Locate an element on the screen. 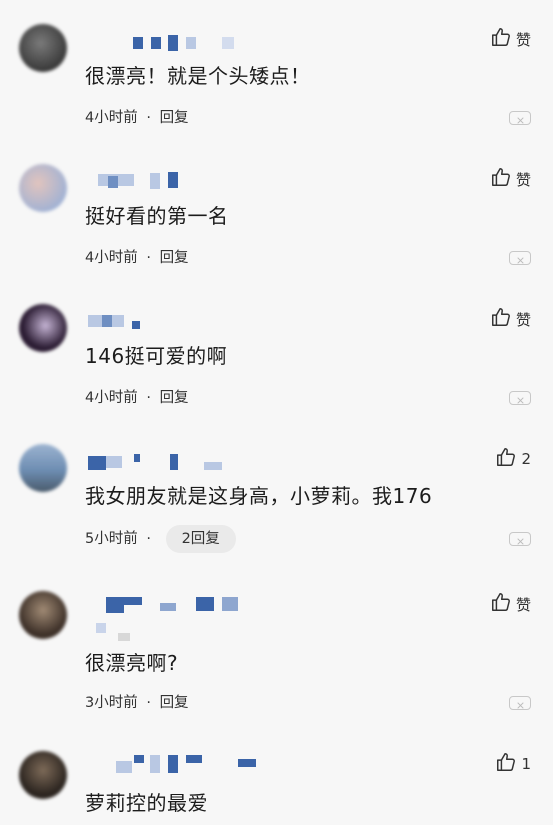 The width and height of the screenshot is (553, 825). comment-text: 我女朋友就是这身高，小萝莉。我176 is located at coordinates (259, 496).